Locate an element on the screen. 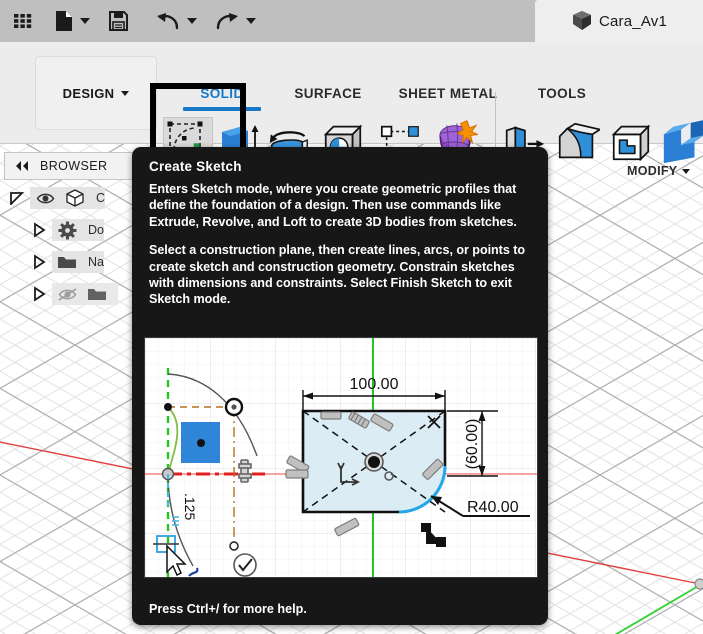 This screenshot has width=703, height=634. redo-arrow-icon is located at coordinates (227, 21).